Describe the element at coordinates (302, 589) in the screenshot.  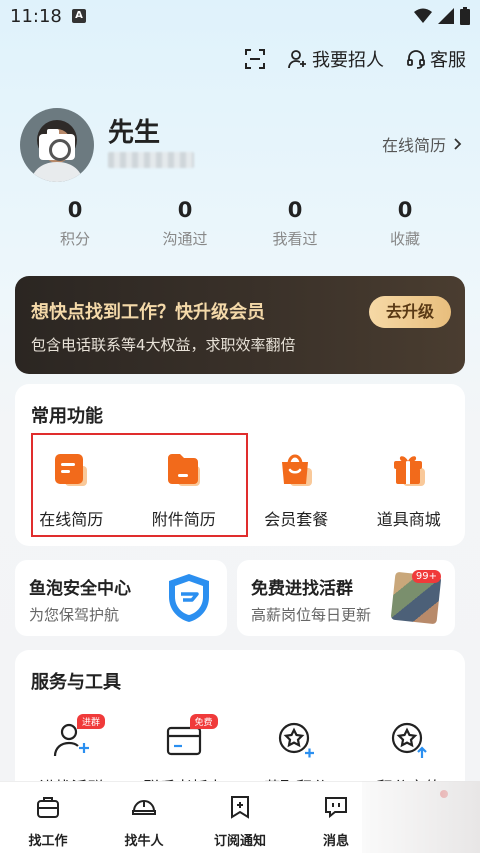
I see `job-group-title: 免费进找活群` at that location.